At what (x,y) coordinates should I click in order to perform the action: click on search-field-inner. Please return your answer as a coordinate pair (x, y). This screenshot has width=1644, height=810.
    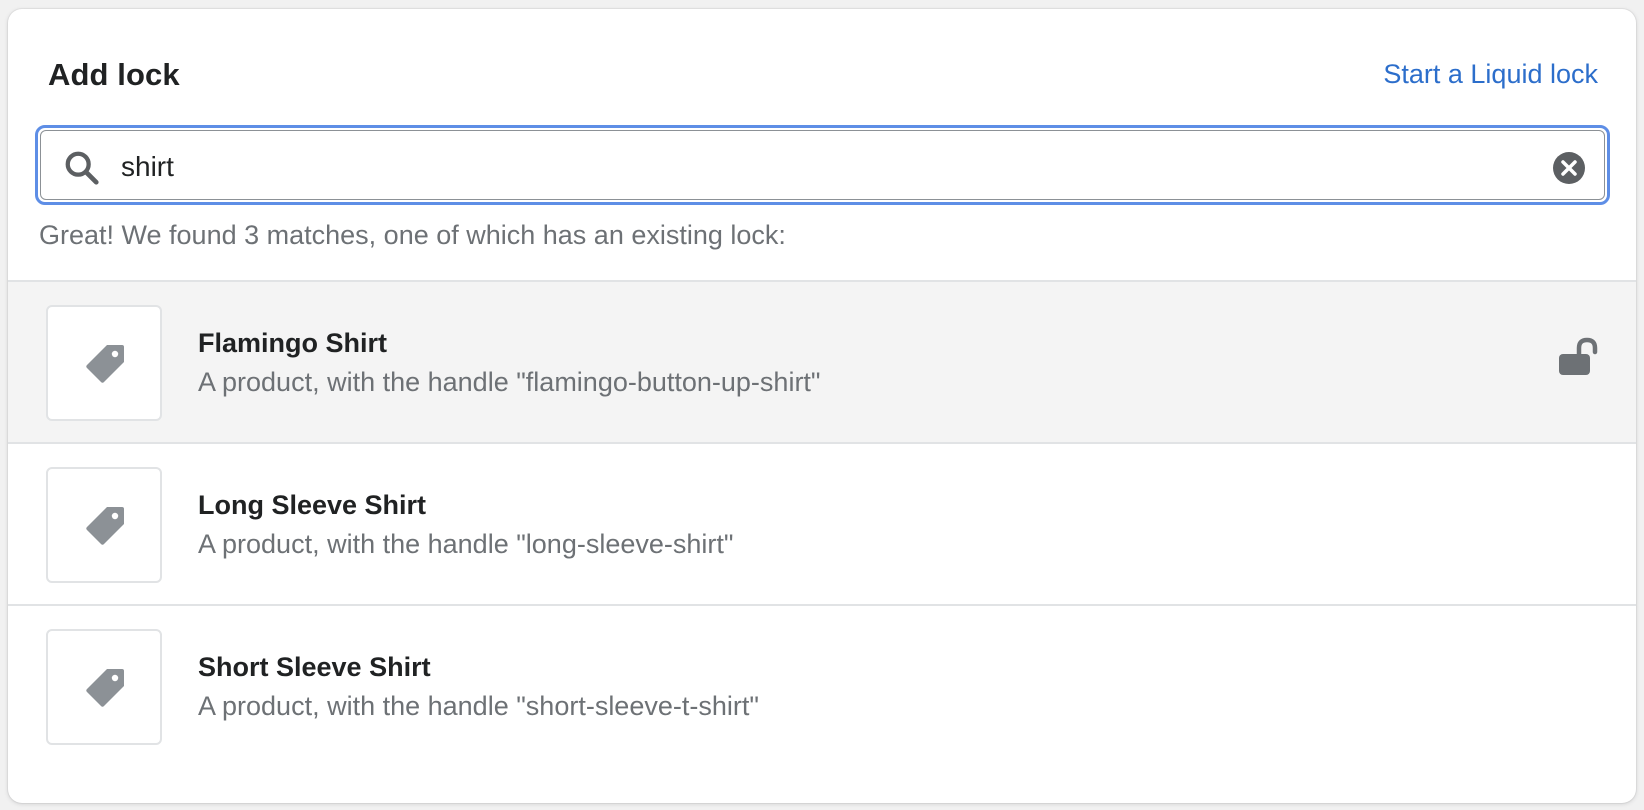
    Looking at the image, I should click on (822, 165).